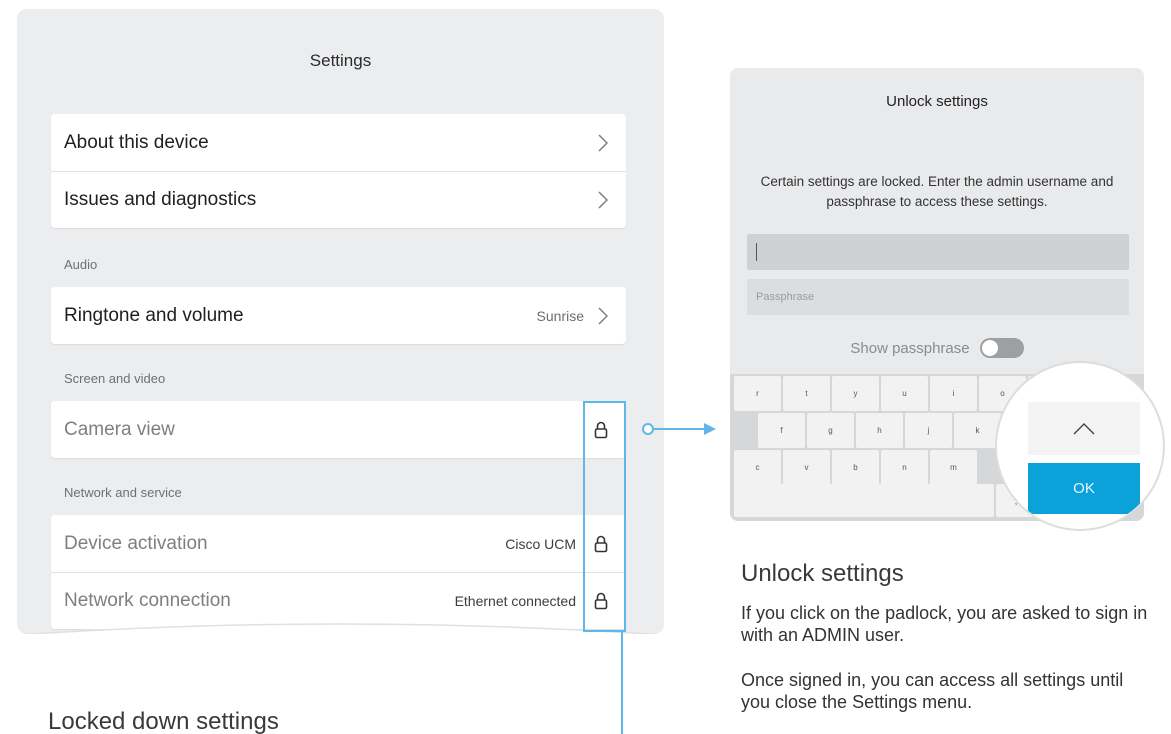 The width and height of the screenshot is (1171, 734). What do you see at coordinates (710, 429) in the screenshot?
I see `callout-arrow-icon` at bounding box center [710, 429].